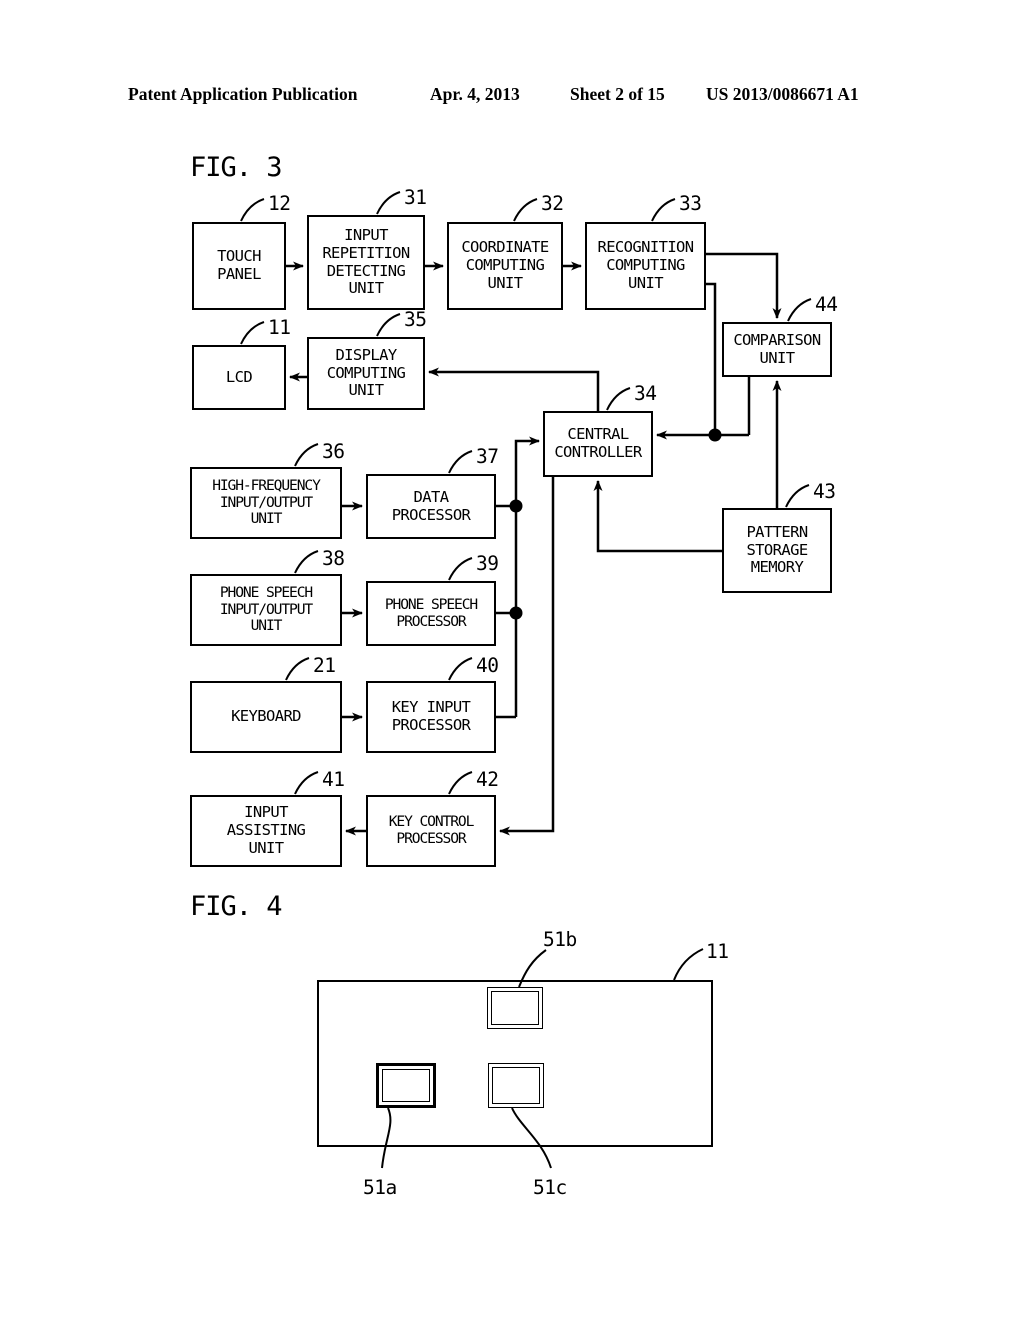 The width and height of the screenshot is (1024, 1320). What do you see at coordinates (777, 550) in the screenshot?
I see `block-pattern-storage-memory: PATTERN STORAGE MEMORY` at bounding box center [777, 550].